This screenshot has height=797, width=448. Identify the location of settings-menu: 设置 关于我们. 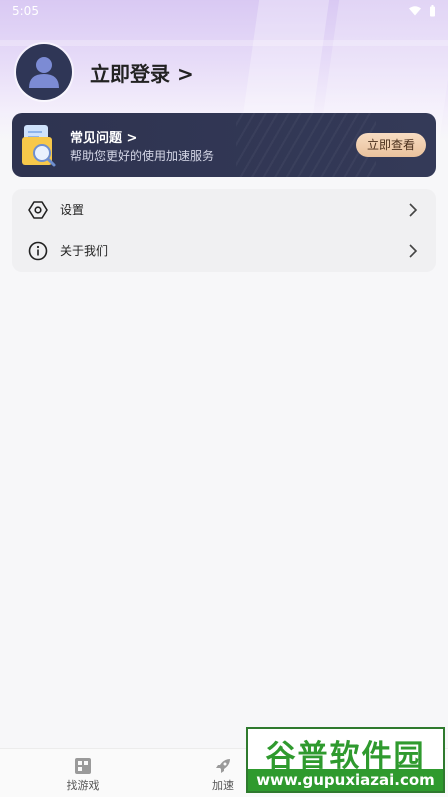
(224, 230).